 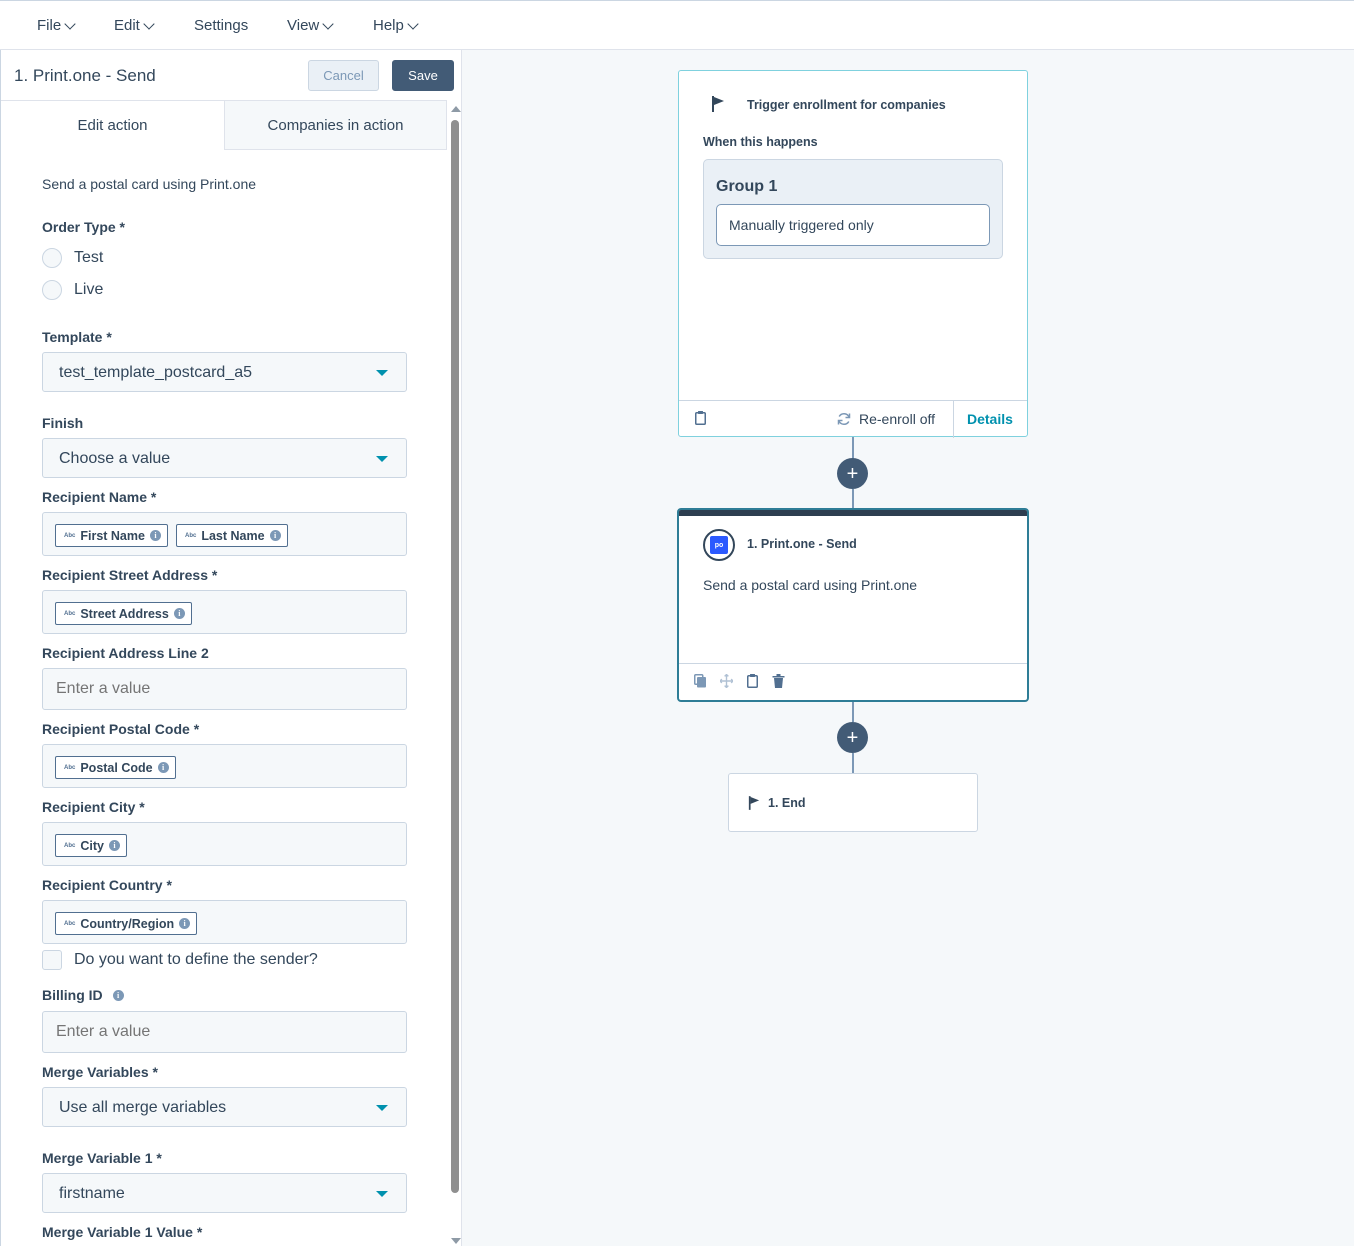 I want to click on panel-scrollbar, so click(x=454, y=674).